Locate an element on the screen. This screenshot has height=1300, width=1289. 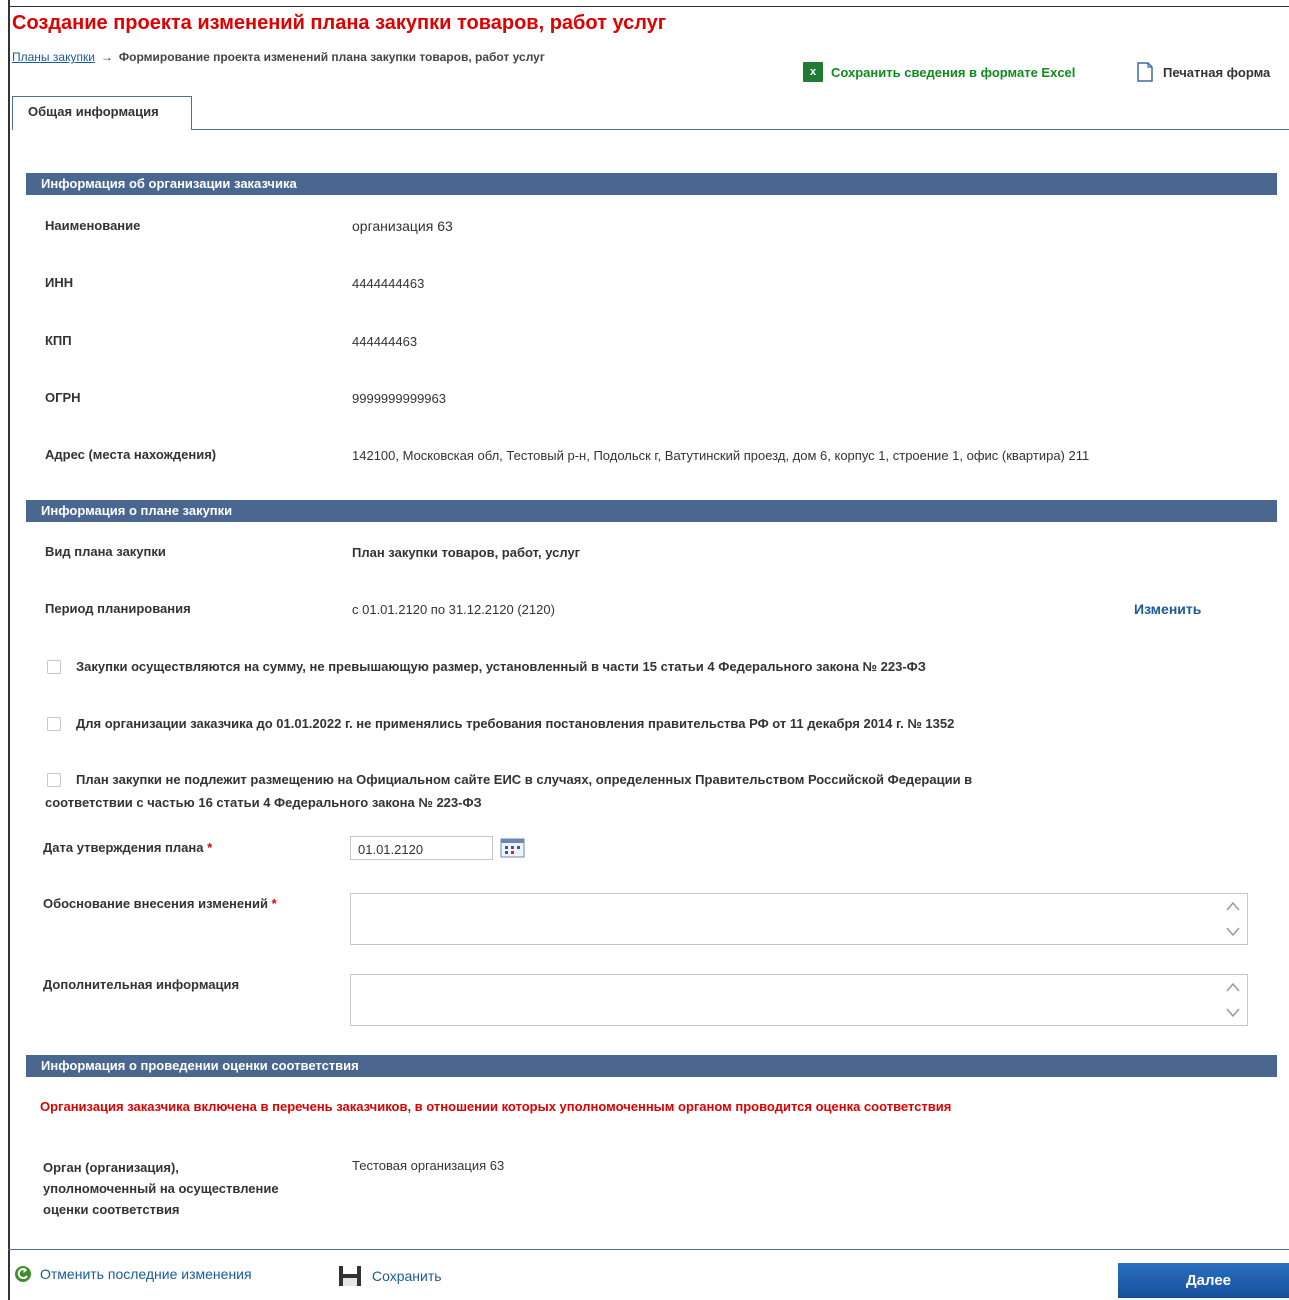
assessment-org-label-line3: оценки соответствия is located at coordinates (111, 1209).